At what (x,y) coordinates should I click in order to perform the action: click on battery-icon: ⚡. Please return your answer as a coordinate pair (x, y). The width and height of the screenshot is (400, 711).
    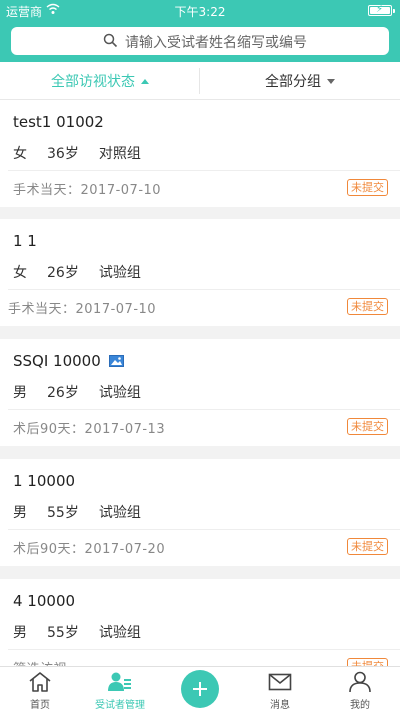
    Looking at the image, I should click on (381, 10).